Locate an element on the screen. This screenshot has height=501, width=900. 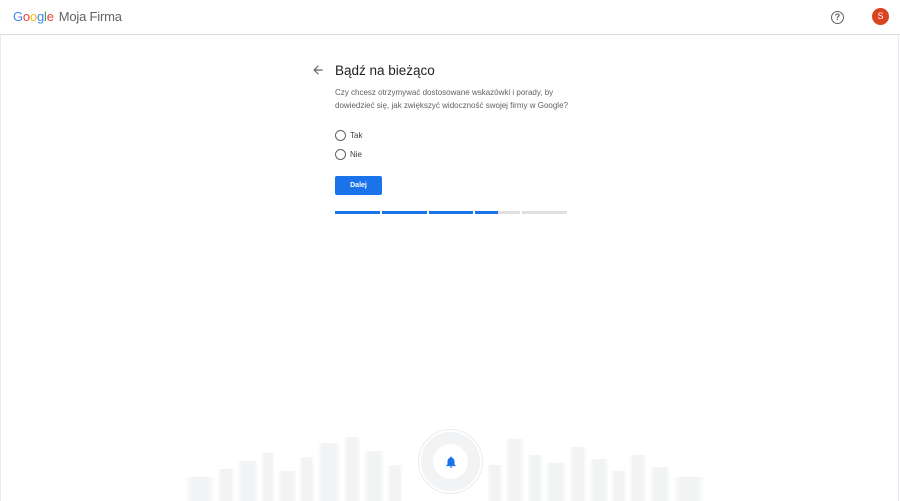
next-button: Dalej is located at coordinates (358, 185).